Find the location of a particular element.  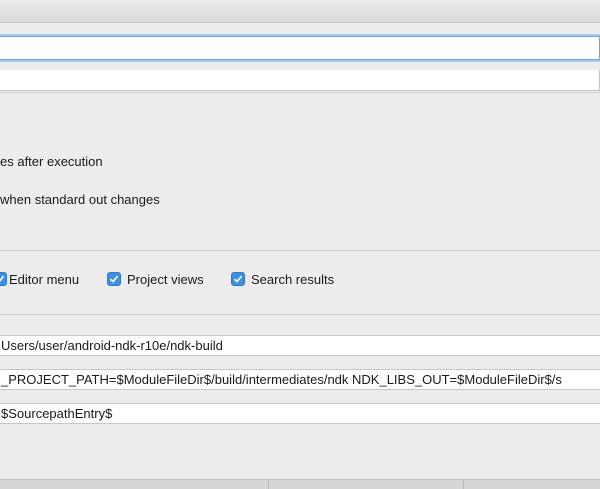

dialog-titlebar is located at coordinates (300, 11).